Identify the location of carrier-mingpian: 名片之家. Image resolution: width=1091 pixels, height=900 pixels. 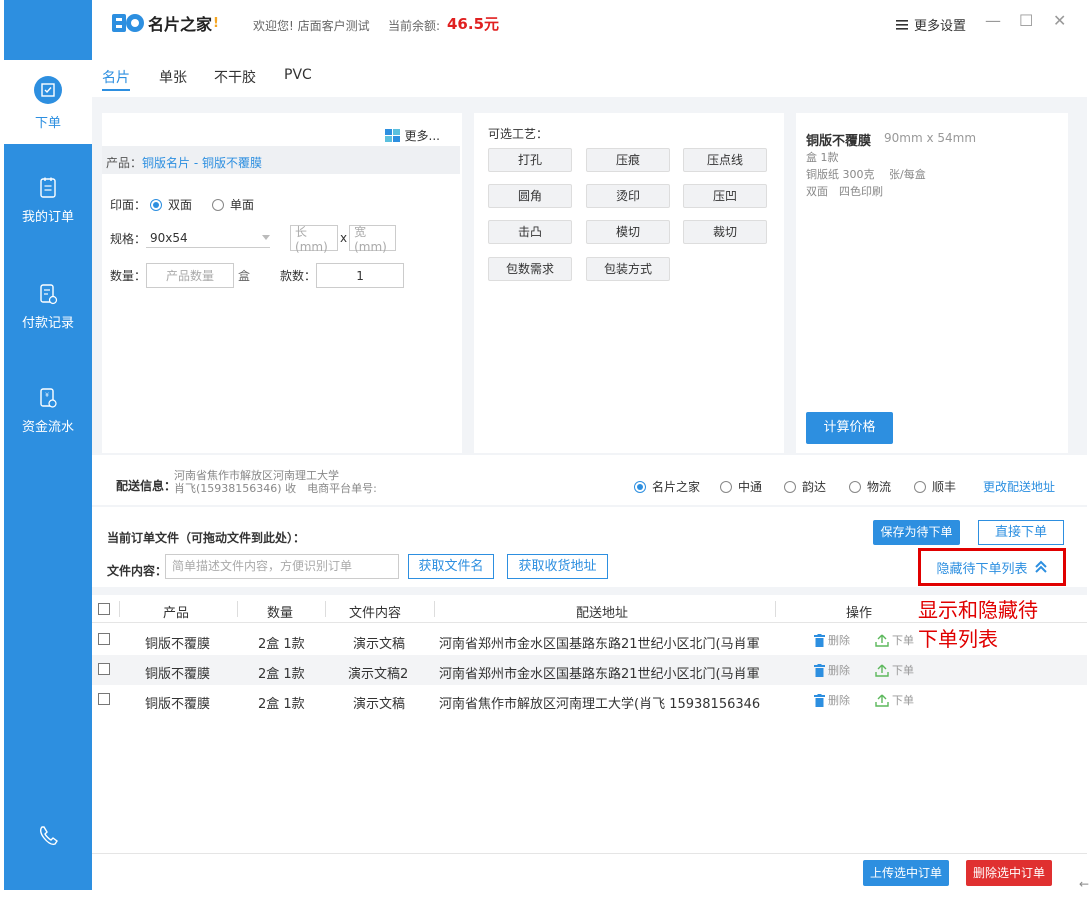
(665, 486).